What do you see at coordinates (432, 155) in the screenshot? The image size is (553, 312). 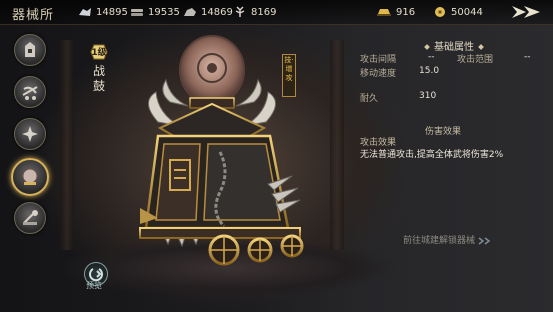 I see `attack-effect-text: 无法普通攻击,提高全体武将伤害2%` at bounding box center [432, 155].